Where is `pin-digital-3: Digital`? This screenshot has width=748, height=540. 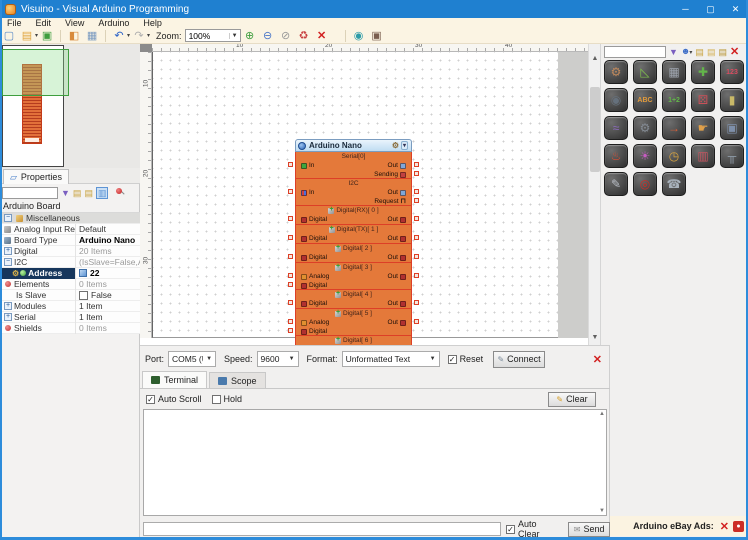
pin-digital-3: Digital is located at coordinates (314, 285).